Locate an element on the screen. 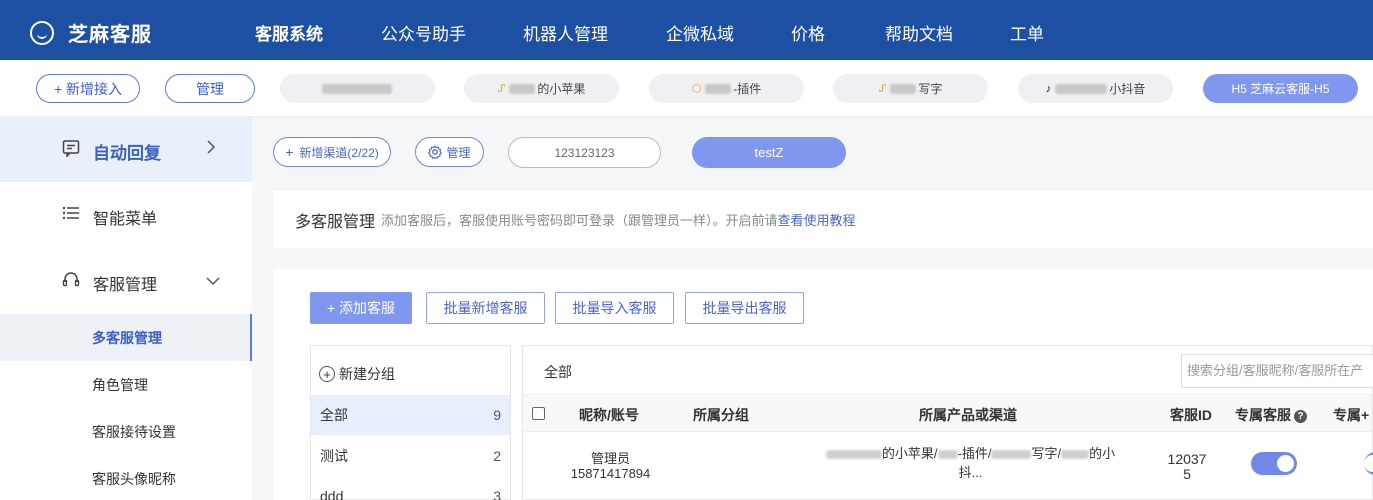 This screenshot has width=1373, height=500. group-item: 测试 2 is located at coordinates (410, 456).